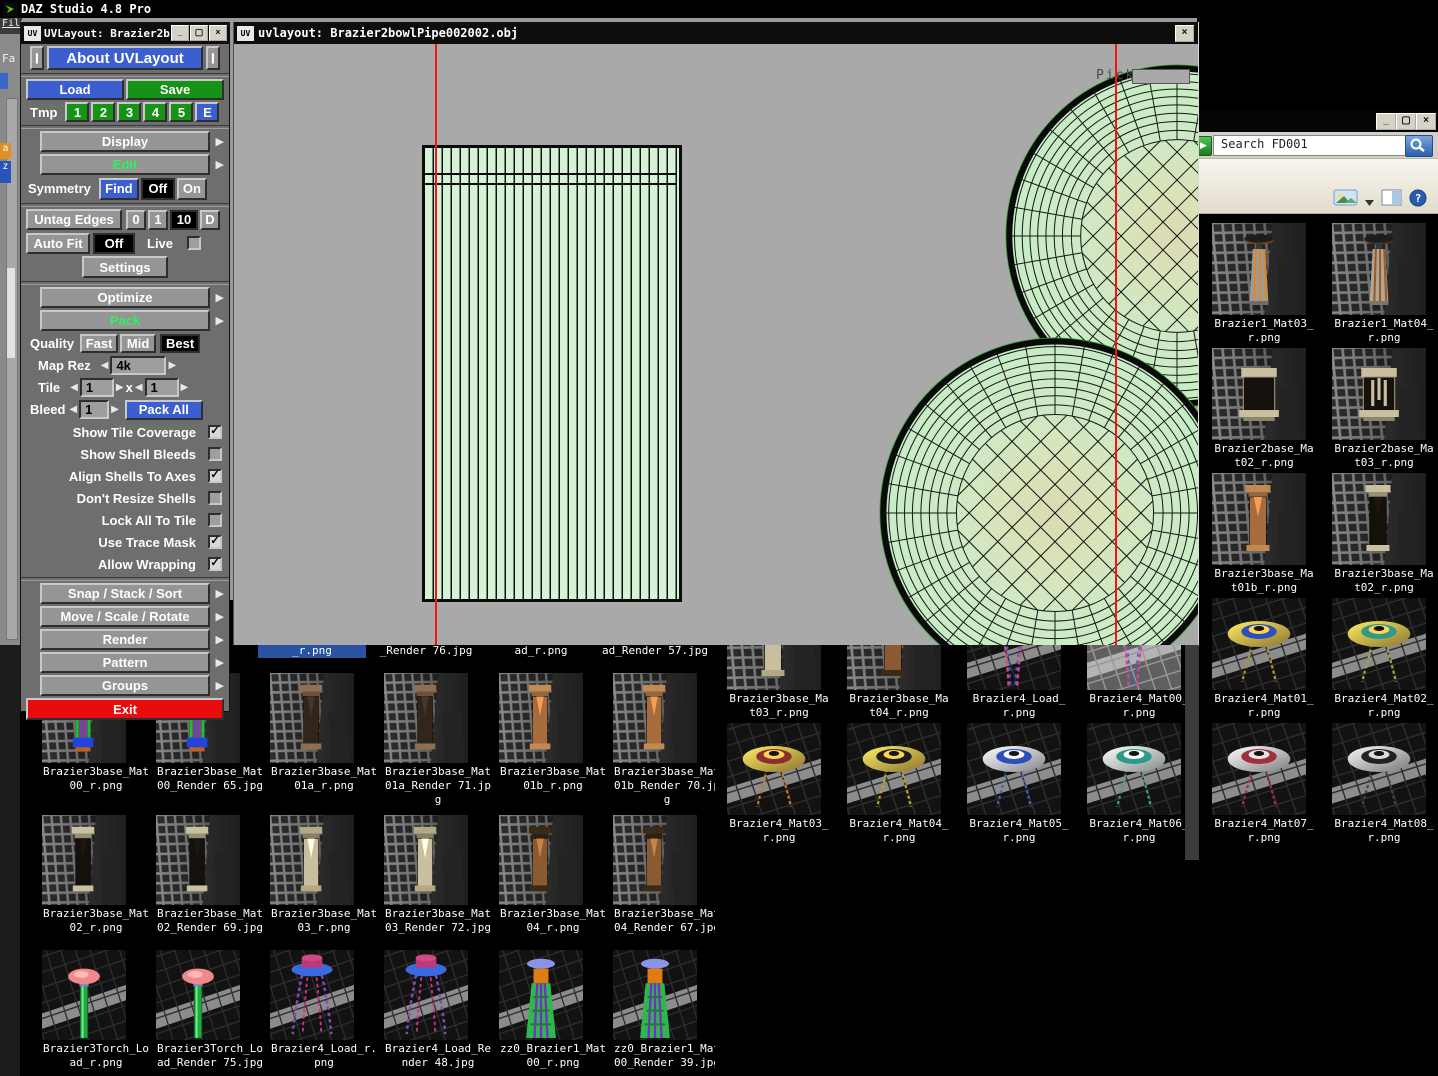 The height and width of the screenshot is (1076, 1438). I want to click on bleed-value: 1, so click(94, 409).